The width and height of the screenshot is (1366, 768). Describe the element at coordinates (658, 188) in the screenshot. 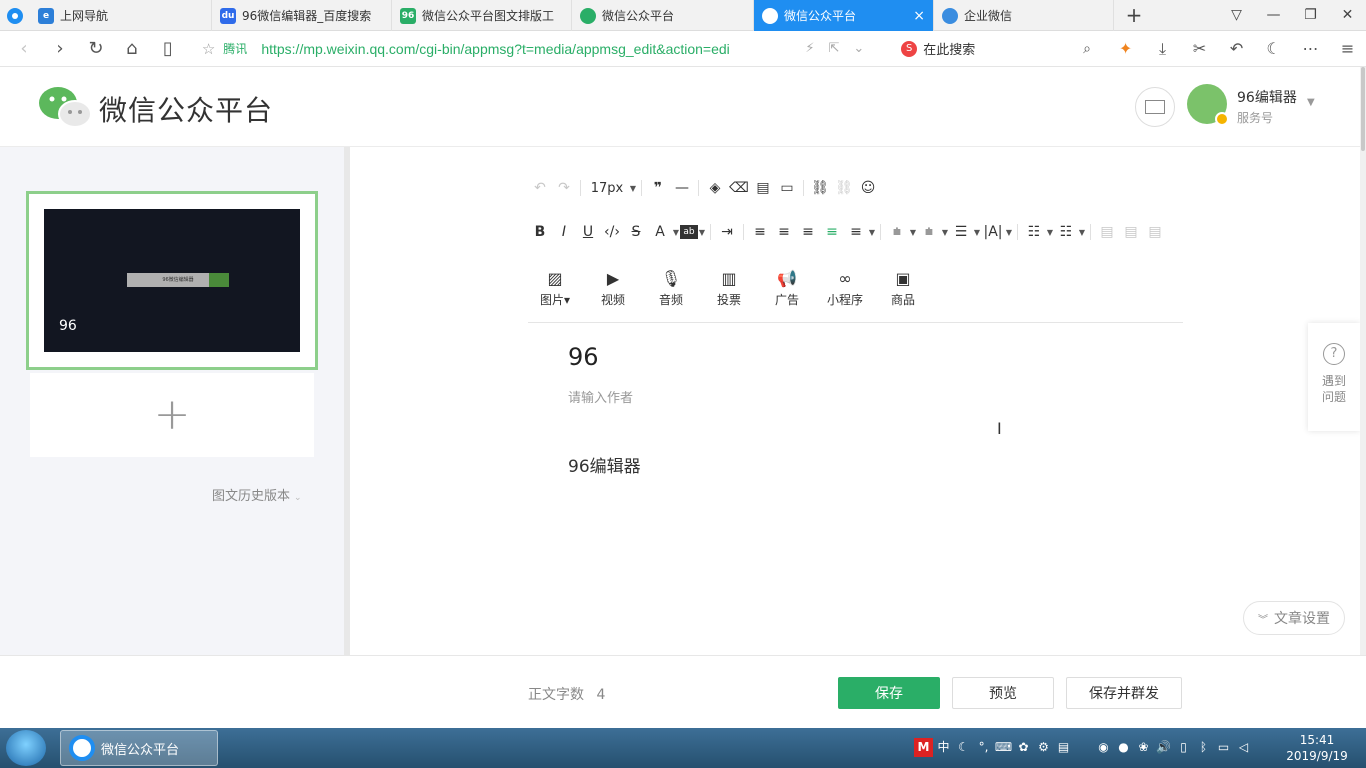

I see `blockquote-icon: ❞` at that location.